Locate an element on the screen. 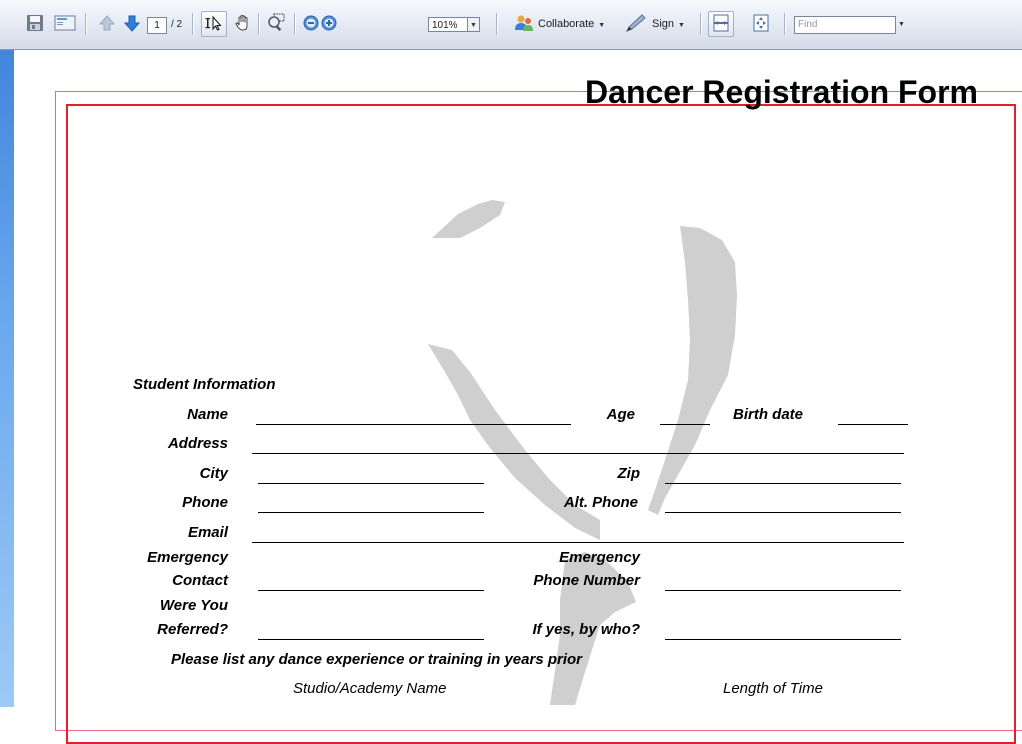  label-emergency-contact-2: Contact is located at coordinates (200, 580).